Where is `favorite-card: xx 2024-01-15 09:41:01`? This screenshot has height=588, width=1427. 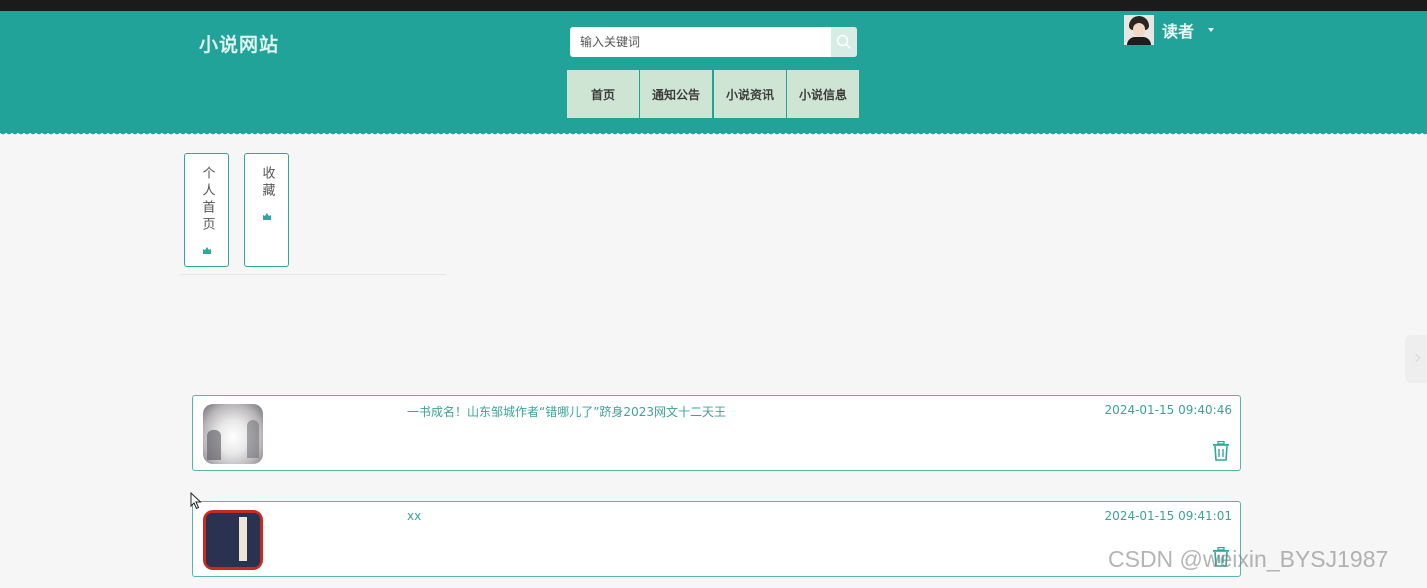 favorite-card: xx 2024-01-15 09:41:01 is located at coordinates (716, 539).